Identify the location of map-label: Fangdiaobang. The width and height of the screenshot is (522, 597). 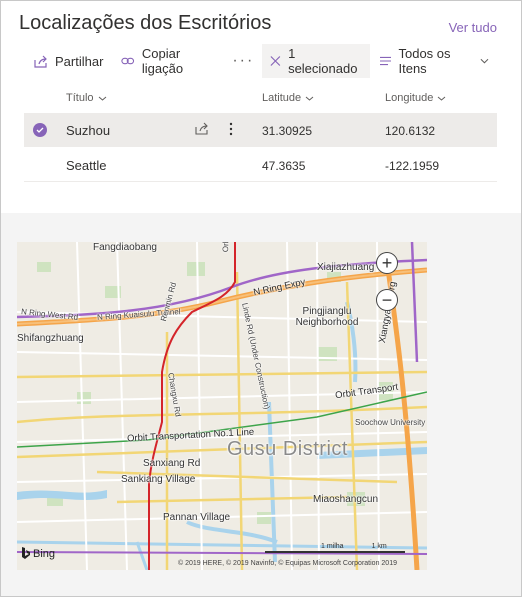
(125, 247).